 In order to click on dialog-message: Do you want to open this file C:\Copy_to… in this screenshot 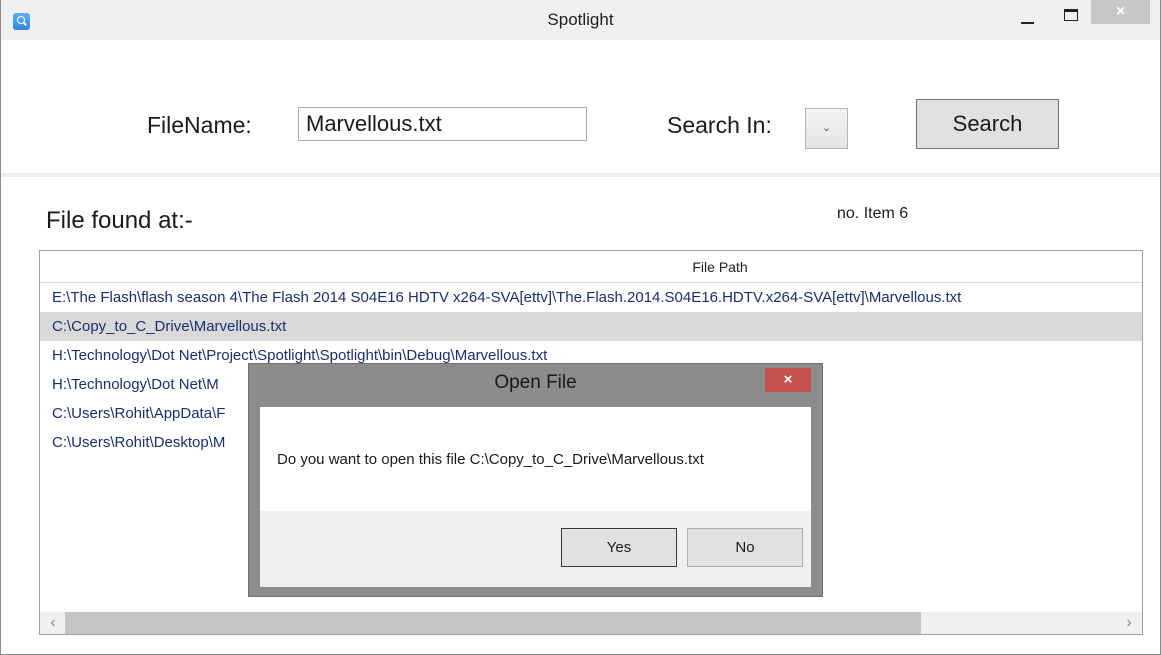, I will do `click(490, 459)`.